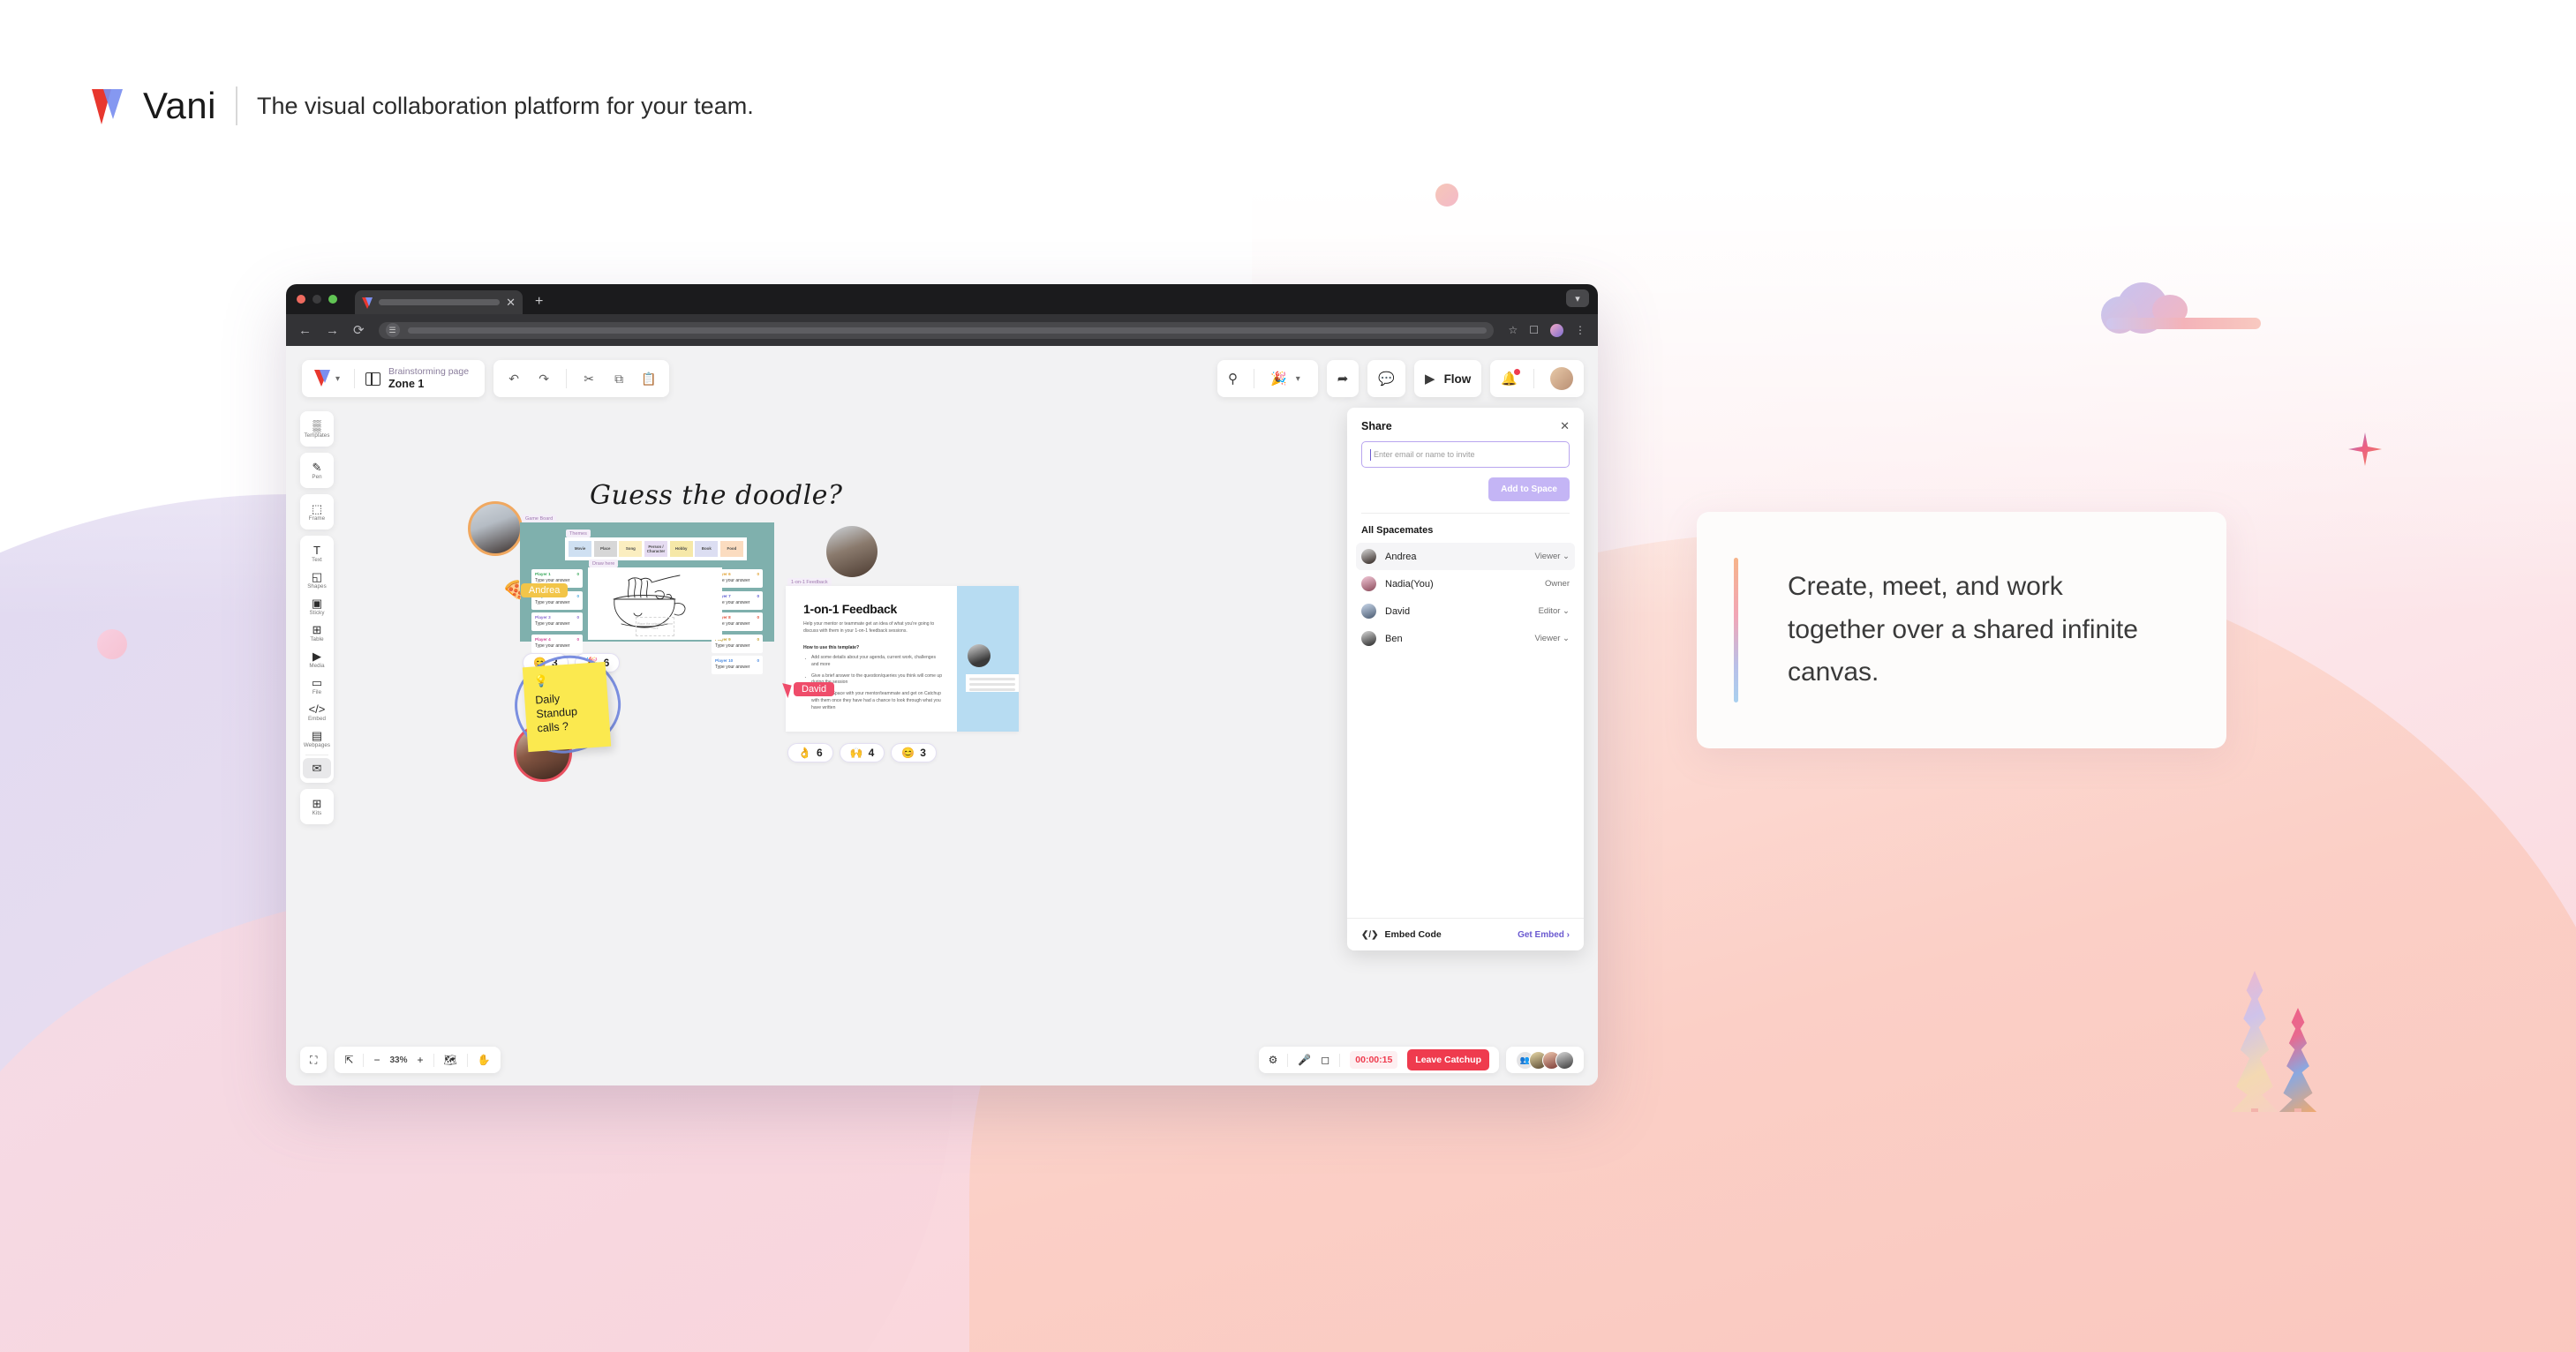 The width and height of the screenshot is (2576, 1352). Describe the element at coordinates (317, 659) in the screenshot. I see `sidebar-item-media: ▶ Media` at that location.